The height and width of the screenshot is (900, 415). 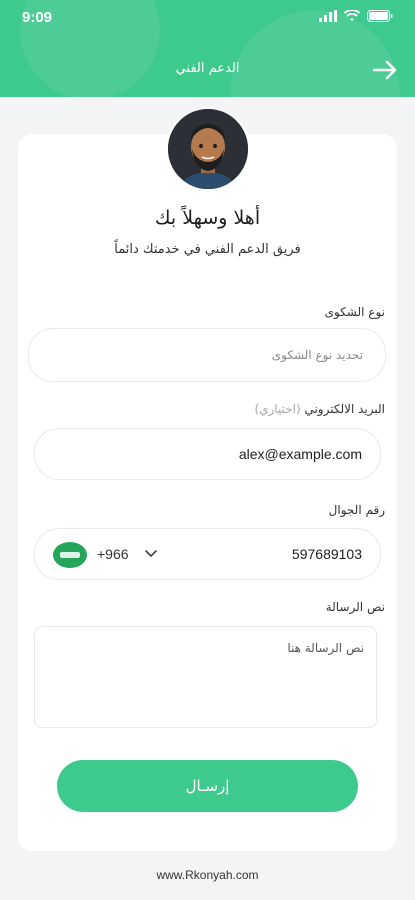 What do you see at coordinates (207, 786) in the screenshot?
I see `submit-button: إرسـال` at bounding box center [207, 786].